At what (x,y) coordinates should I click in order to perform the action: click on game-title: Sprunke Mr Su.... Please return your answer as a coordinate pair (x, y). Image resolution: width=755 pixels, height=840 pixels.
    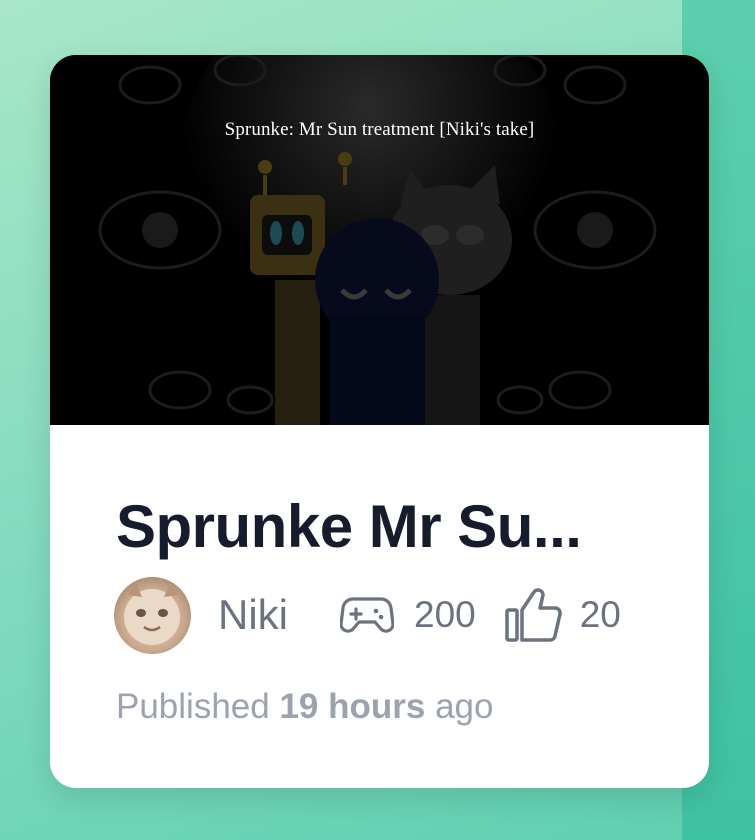
    Looking at the image, I should click on (349, 526).